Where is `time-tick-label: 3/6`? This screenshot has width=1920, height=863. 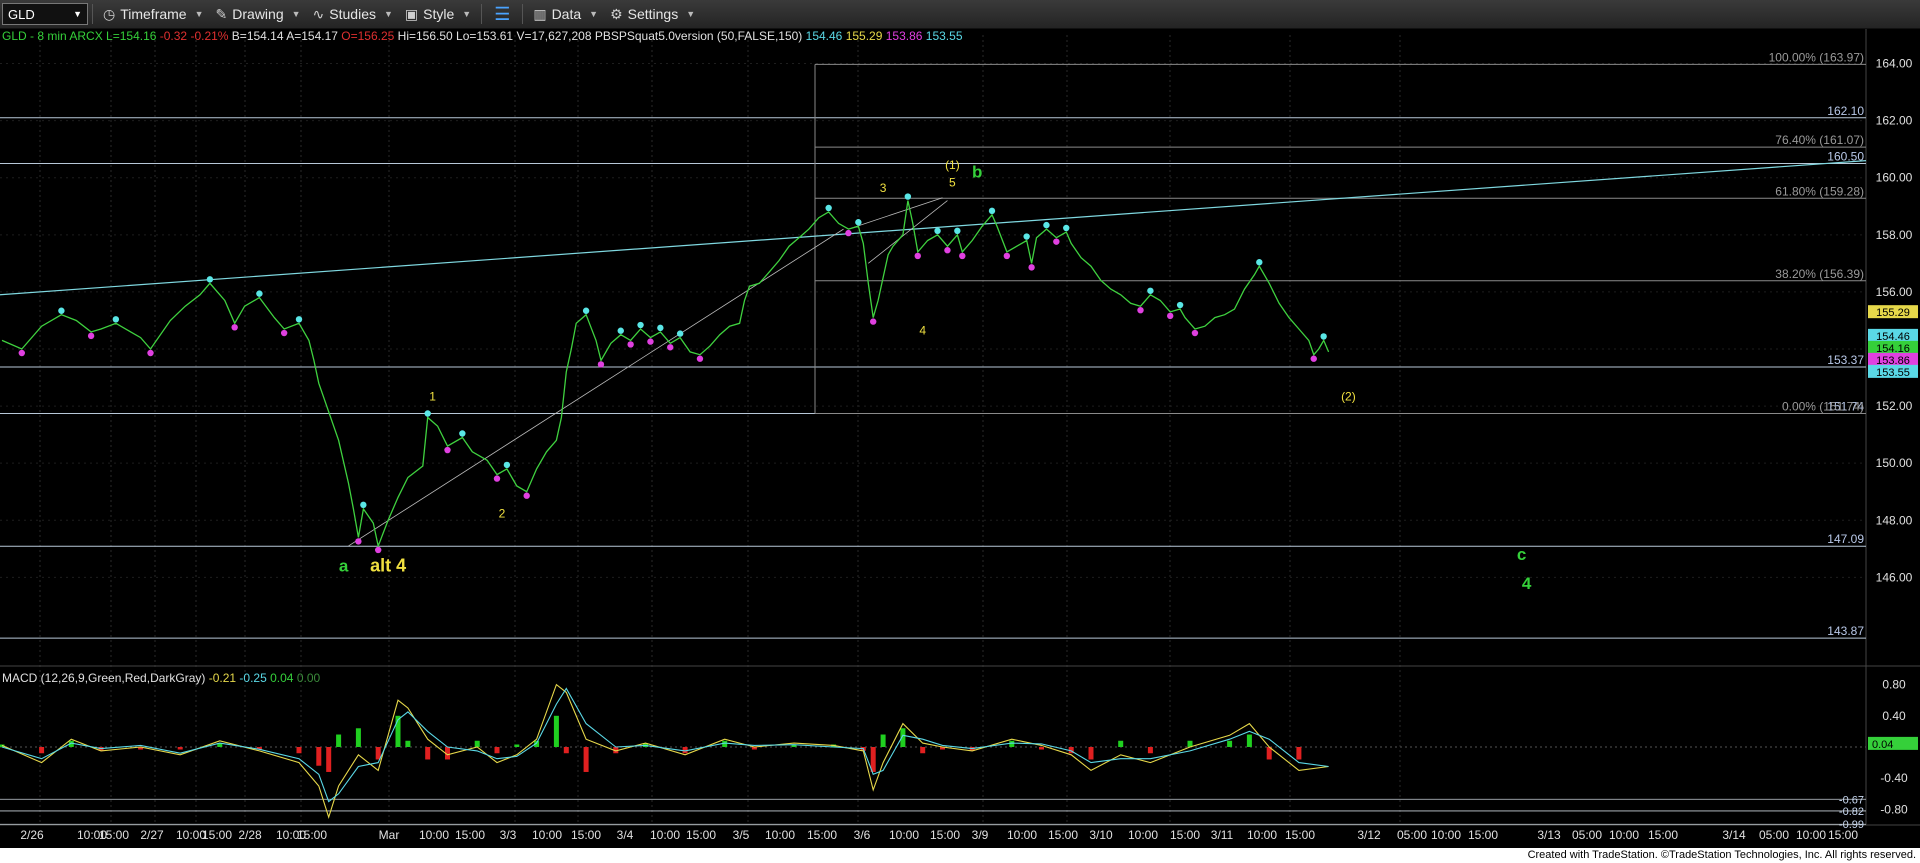
time-tick-label: 3/6 is located at coordinates (862, 835).